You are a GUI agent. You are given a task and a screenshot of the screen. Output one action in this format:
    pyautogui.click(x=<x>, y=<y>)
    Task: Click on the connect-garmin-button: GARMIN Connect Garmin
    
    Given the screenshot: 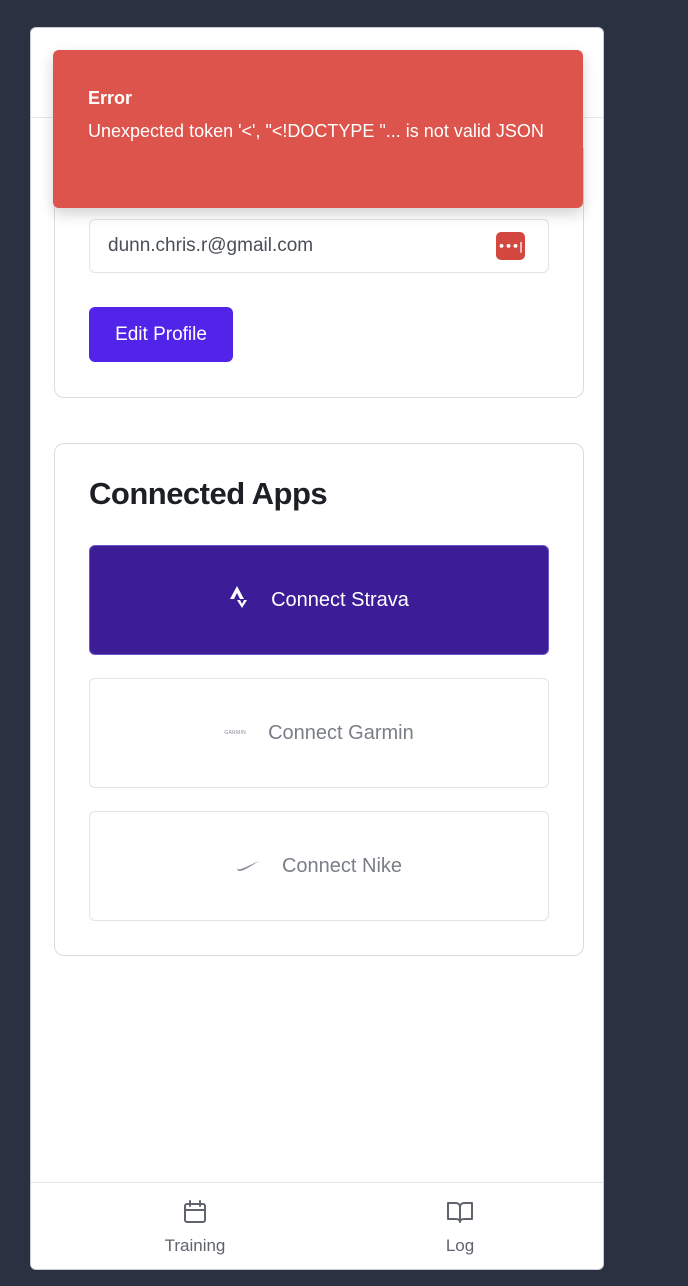 What is the action you would take?
    pyautogui.click(x=319, y=733)
    